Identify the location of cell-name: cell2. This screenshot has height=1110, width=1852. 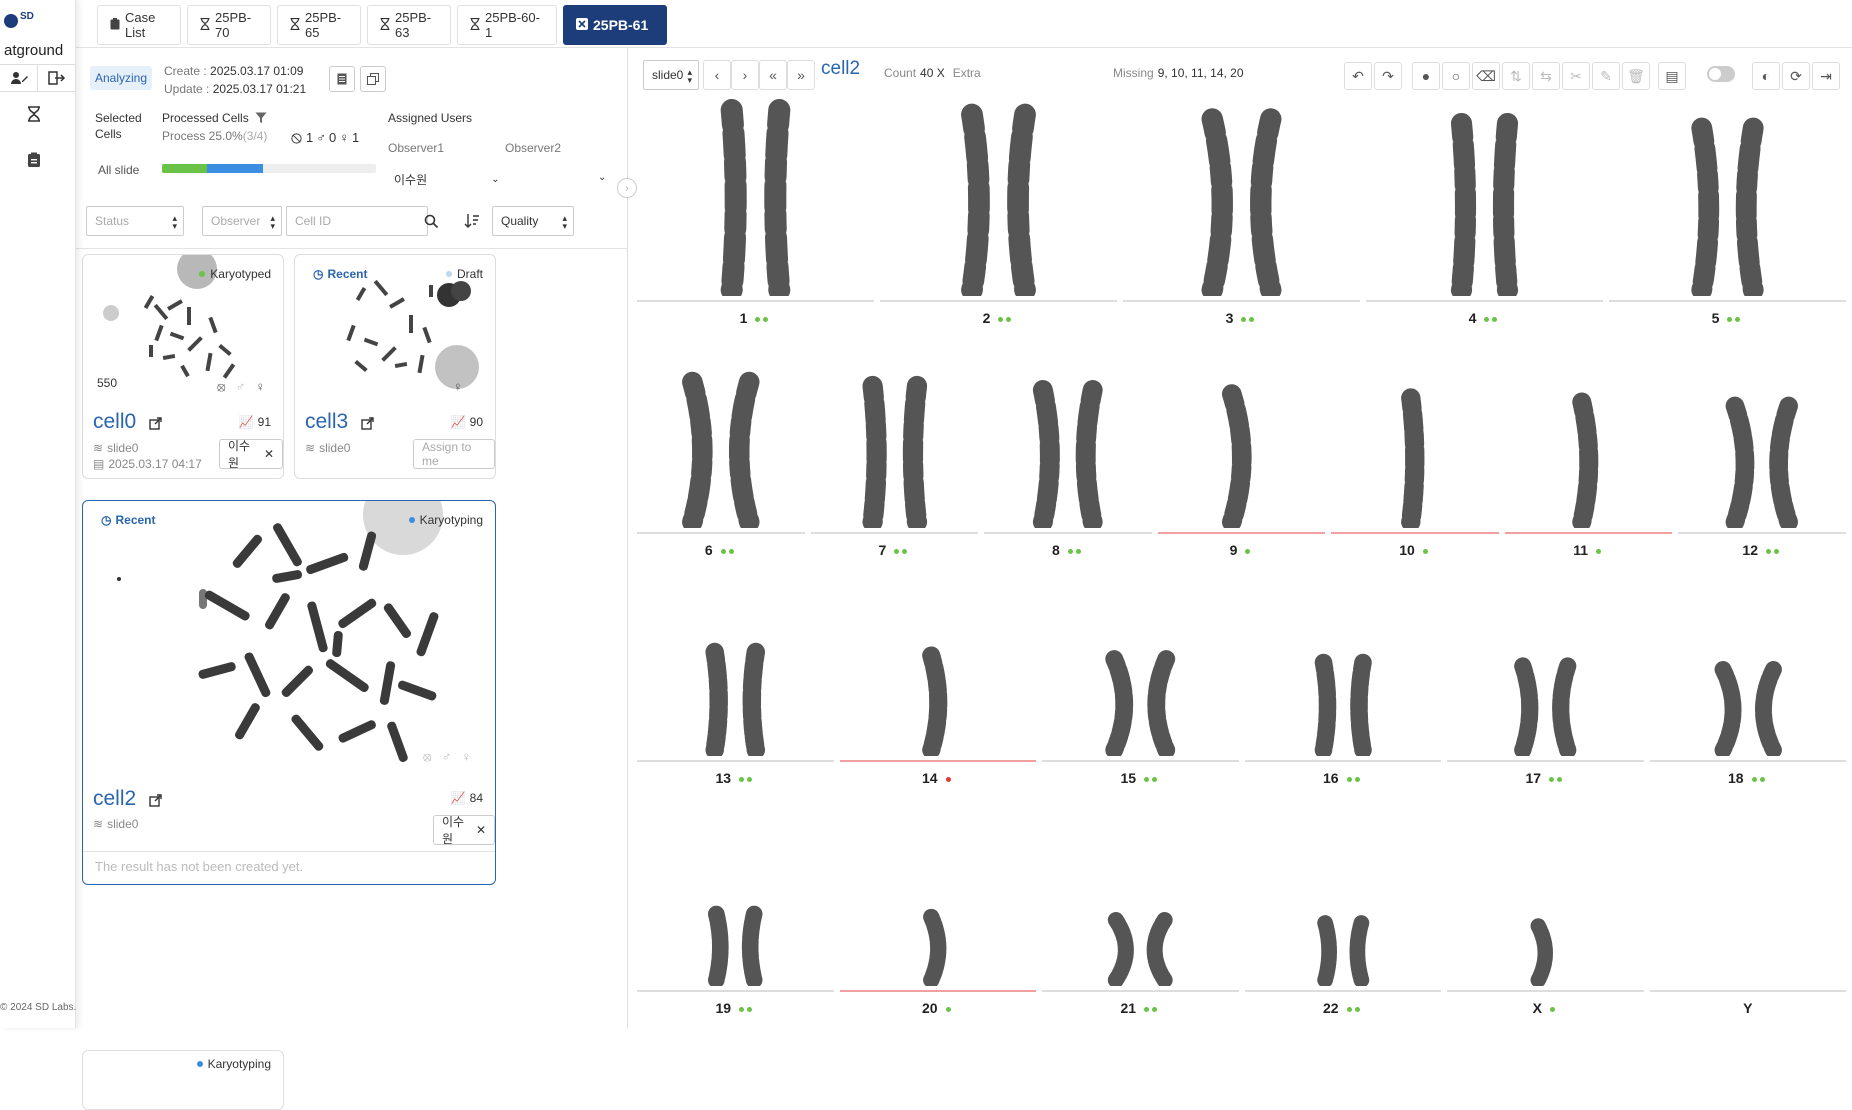
(114, 799).